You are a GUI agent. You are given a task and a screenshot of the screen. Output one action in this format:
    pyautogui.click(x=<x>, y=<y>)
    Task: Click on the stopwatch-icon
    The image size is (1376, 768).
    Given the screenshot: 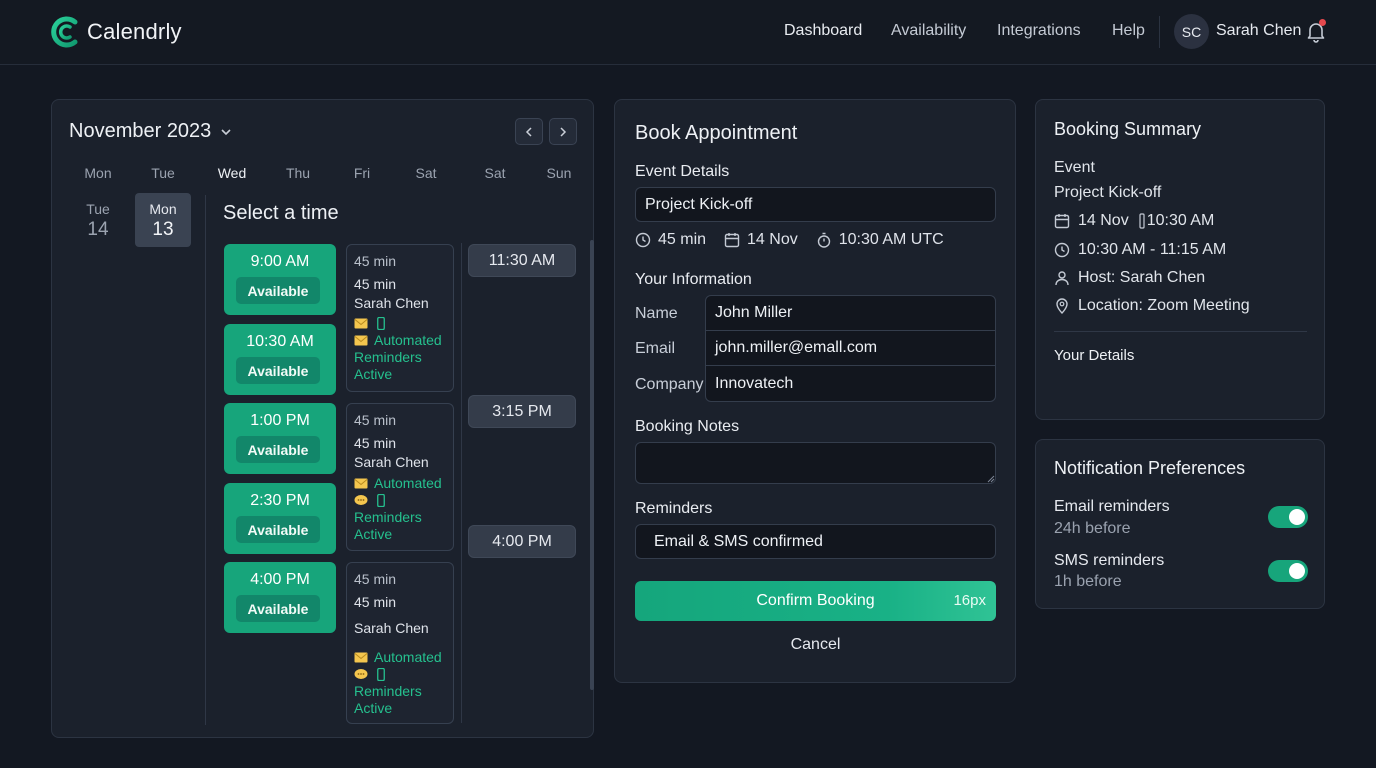 What is the action you would take?
    pyautogui.click(x=823, y=240)
    